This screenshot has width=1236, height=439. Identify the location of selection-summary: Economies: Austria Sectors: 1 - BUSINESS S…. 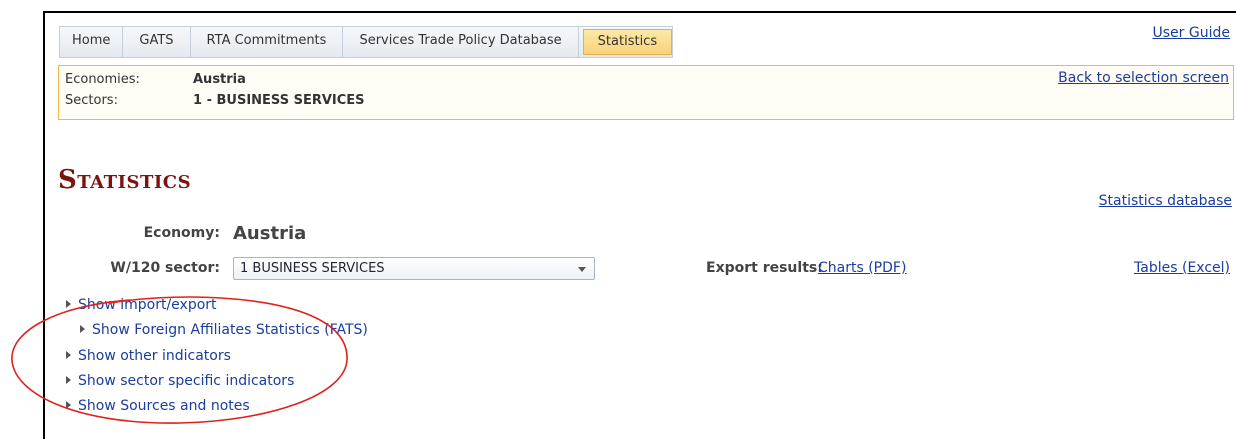
(646, 92).